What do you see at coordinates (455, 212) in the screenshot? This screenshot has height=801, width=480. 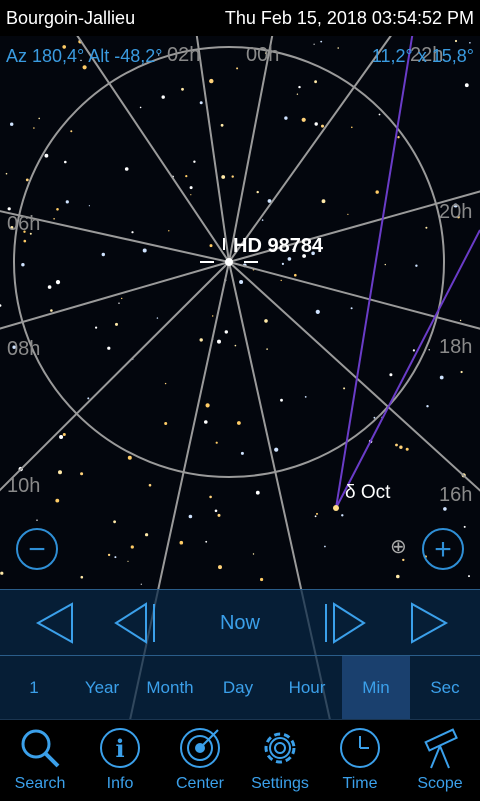 I see `hour-label: 20h` at bounding box center [455, 212].